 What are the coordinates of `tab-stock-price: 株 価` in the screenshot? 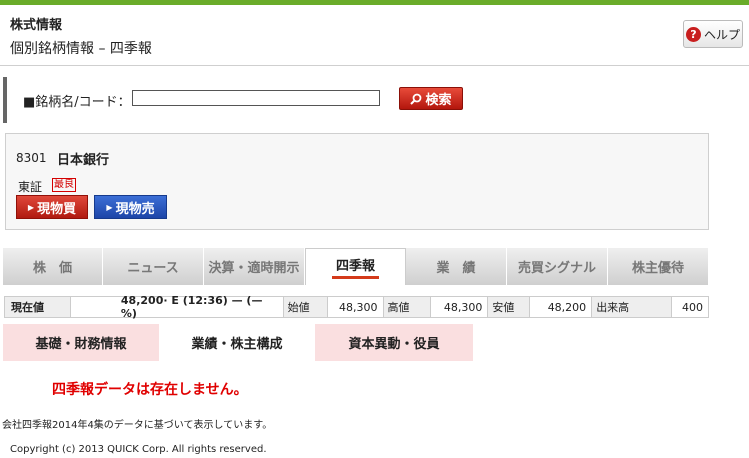 It's located at (53, 266).